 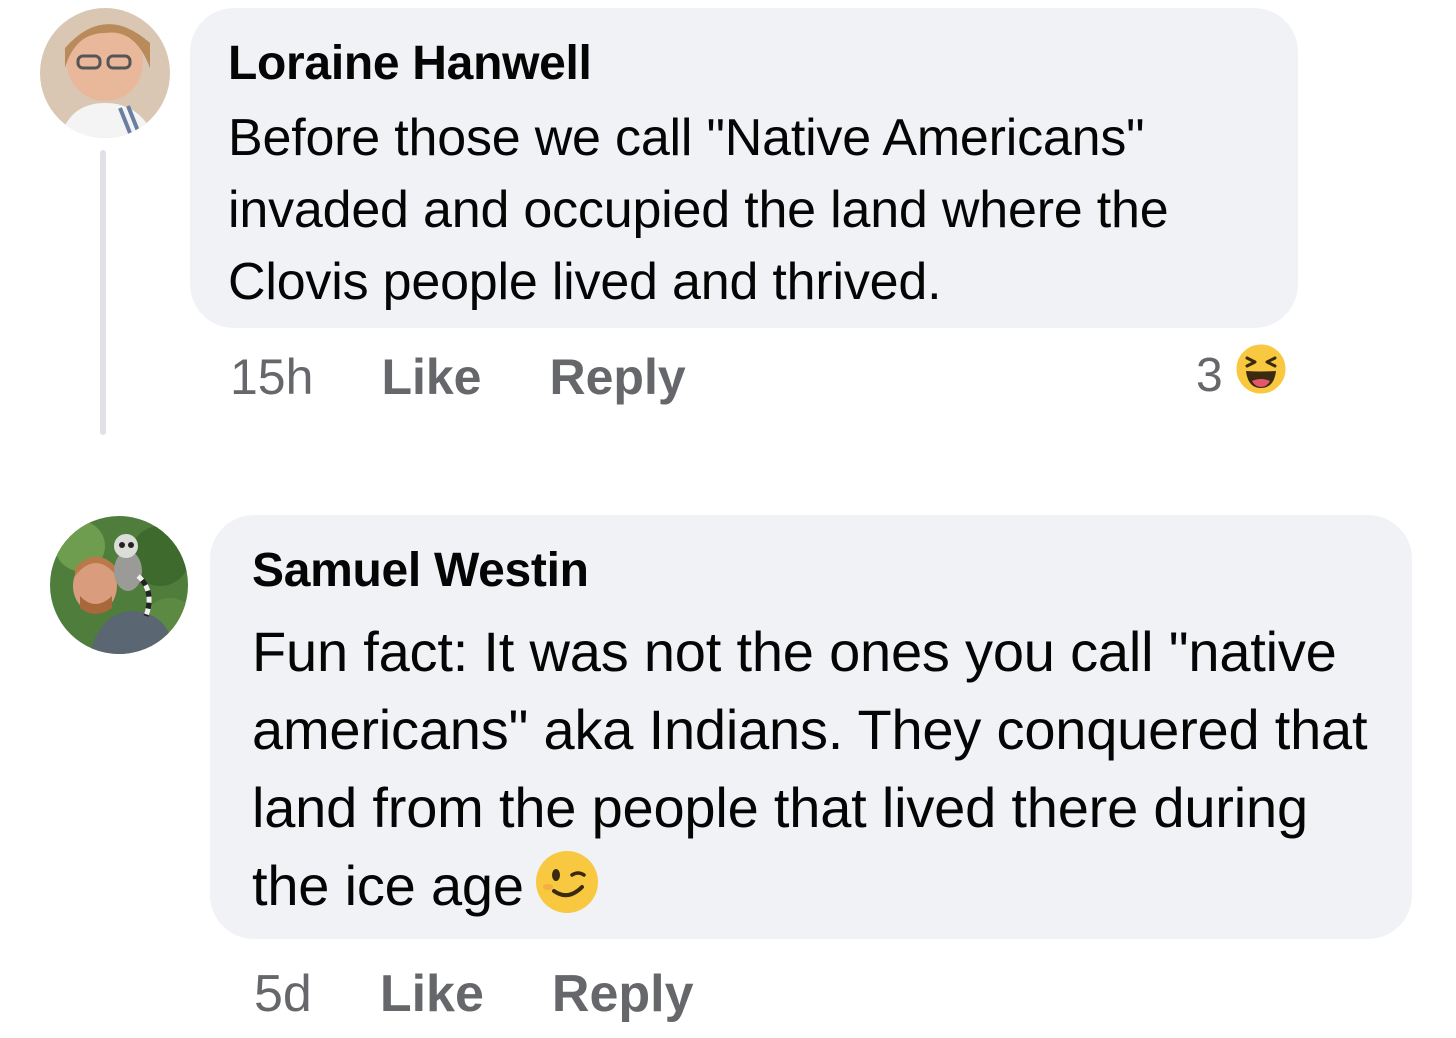 What do you see at coordinates (103, 292) in the screenshot?
I see `thread-connector-line` at bounding box center [103, 292].